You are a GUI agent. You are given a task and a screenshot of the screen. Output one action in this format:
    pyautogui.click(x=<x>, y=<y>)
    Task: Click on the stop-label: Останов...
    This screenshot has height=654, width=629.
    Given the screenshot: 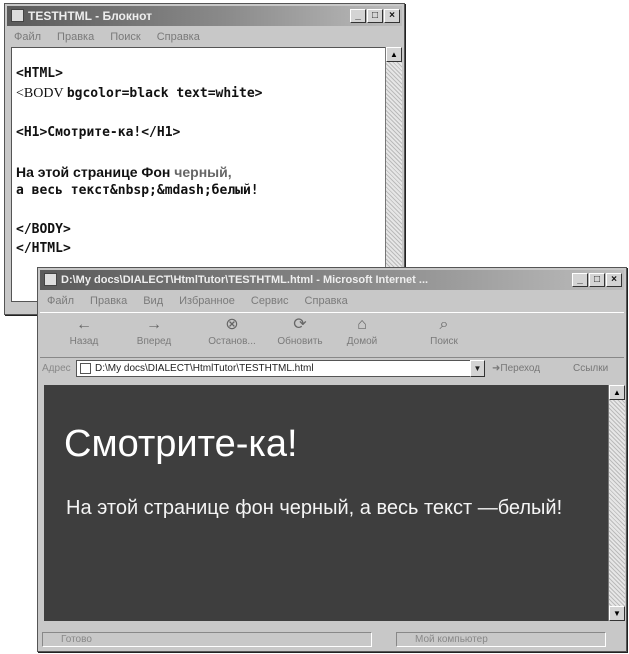 What is the action you would take?
    pyautogui.click(x=232, y=341)
    